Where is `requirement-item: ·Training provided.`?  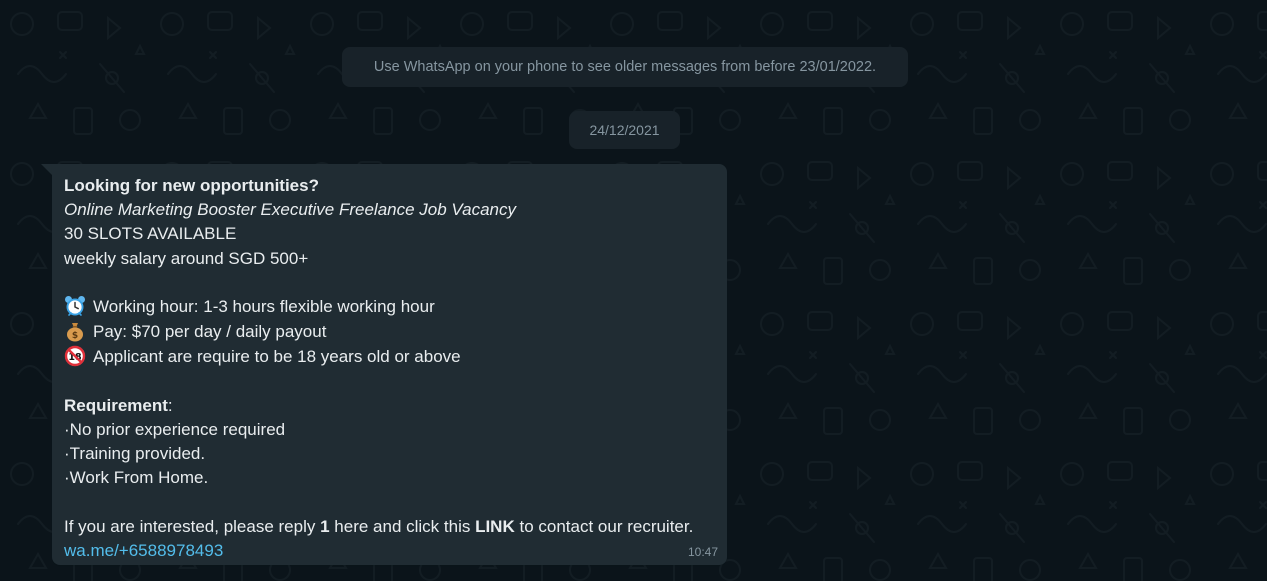 requirement-item: ·Training provided. is located at coordinates (135, 454).